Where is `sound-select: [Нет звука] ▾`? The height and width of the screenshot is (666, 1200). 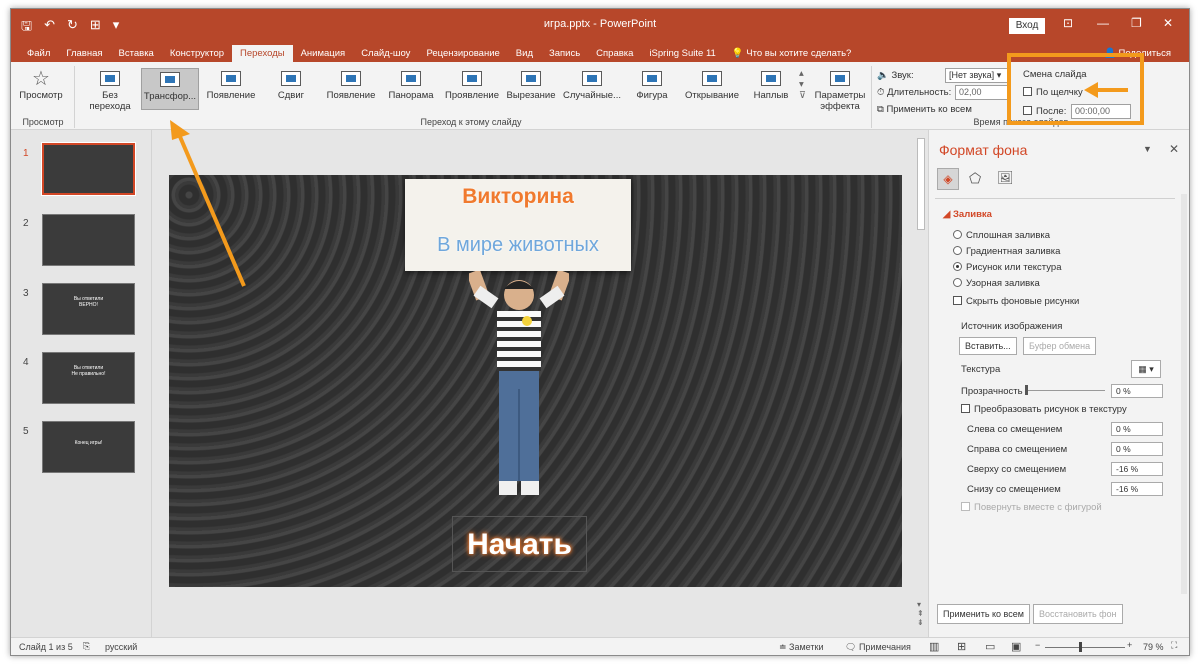 sound-select: [Нет звука] ▾ is located at coordinates (978, 75).